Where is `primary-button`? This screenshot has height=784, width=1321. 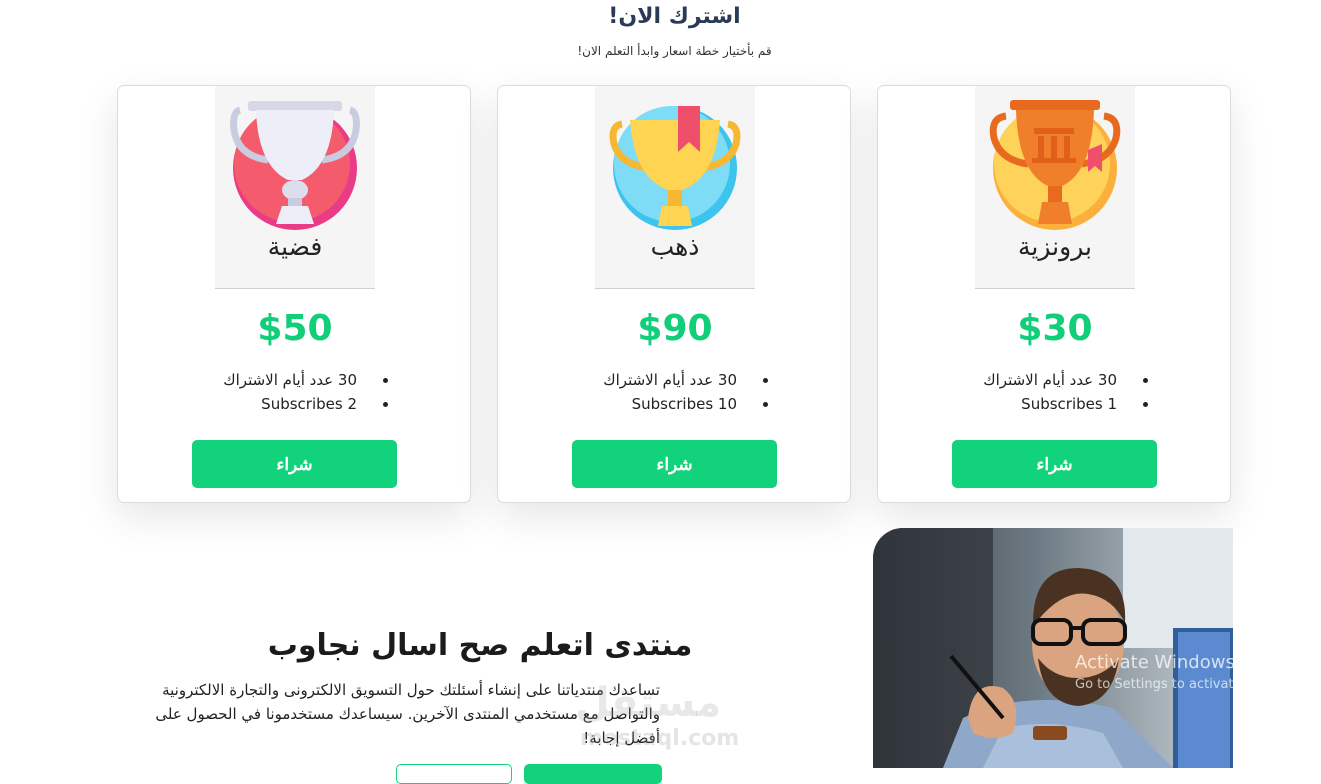 primary-button is located at coordinates (593, 774).